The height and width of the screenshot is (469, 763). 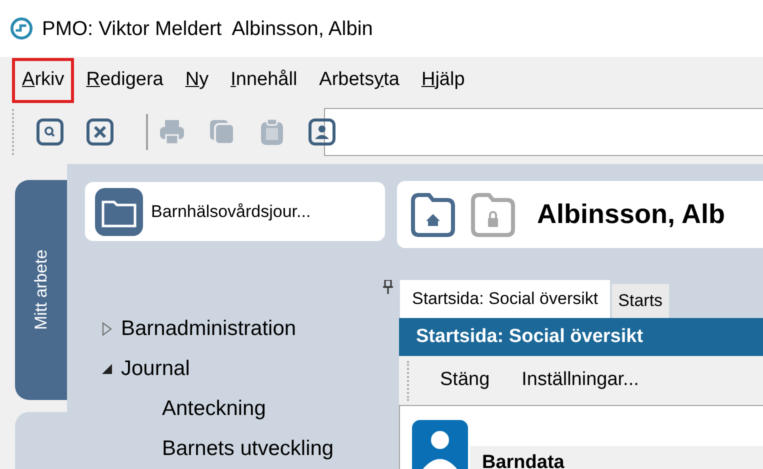 I want to click on menu-item: Ny, so click(x=197, y=80).